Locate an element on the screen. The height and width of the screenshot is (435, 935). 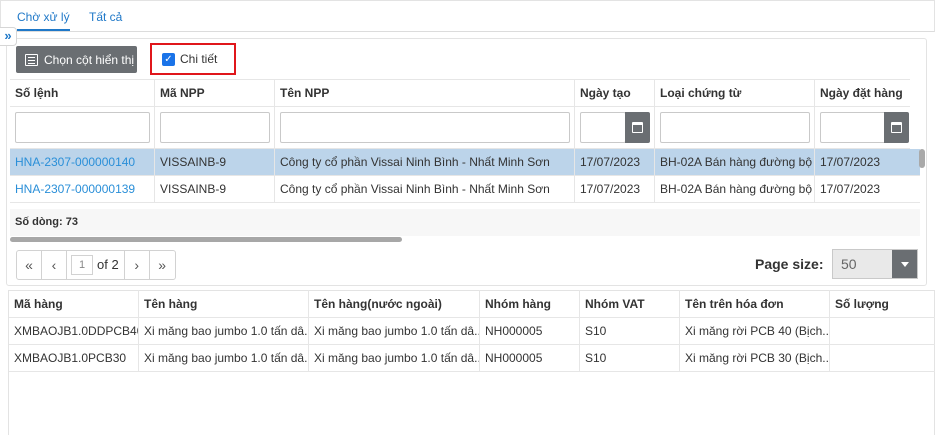
first-page-icon: « is located at coordinates (29, 265).